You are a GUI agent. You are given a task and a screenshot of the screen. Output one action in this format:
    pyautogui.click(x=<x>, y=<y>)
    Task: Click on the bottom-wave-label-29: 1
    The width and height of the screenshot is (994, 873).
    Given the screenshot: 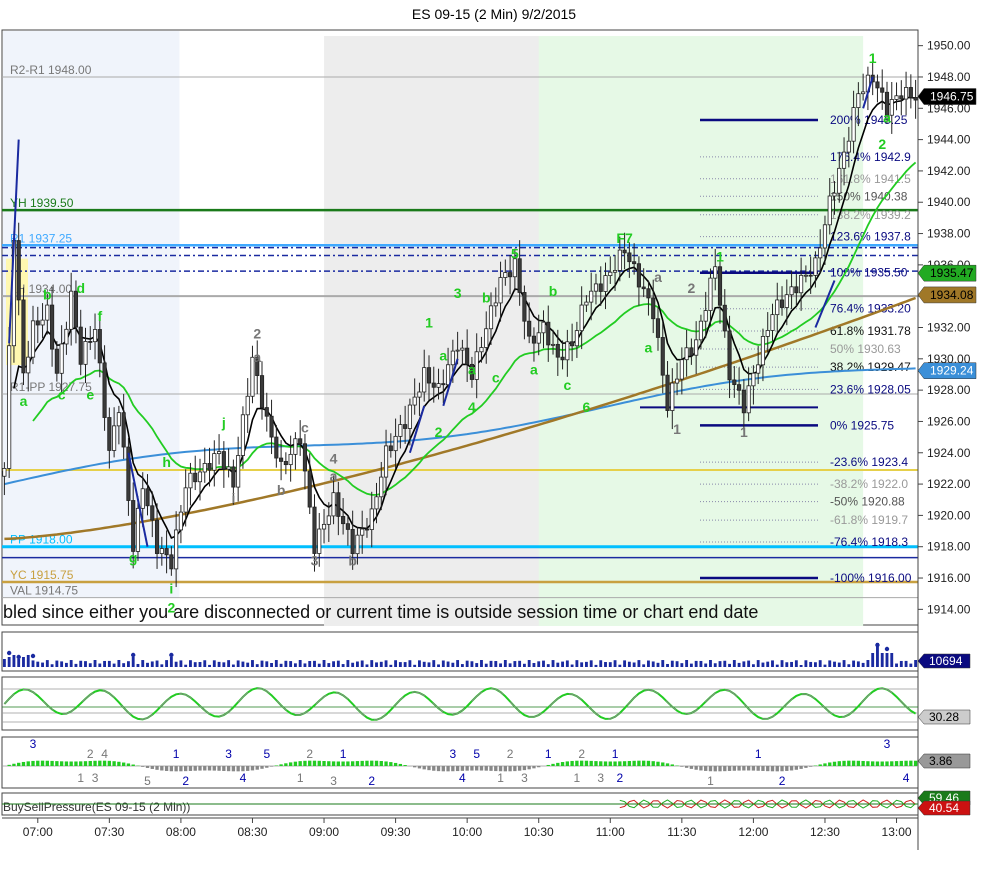 What is the action you would take?
    pyautogui.click(x=758, y=754)
    